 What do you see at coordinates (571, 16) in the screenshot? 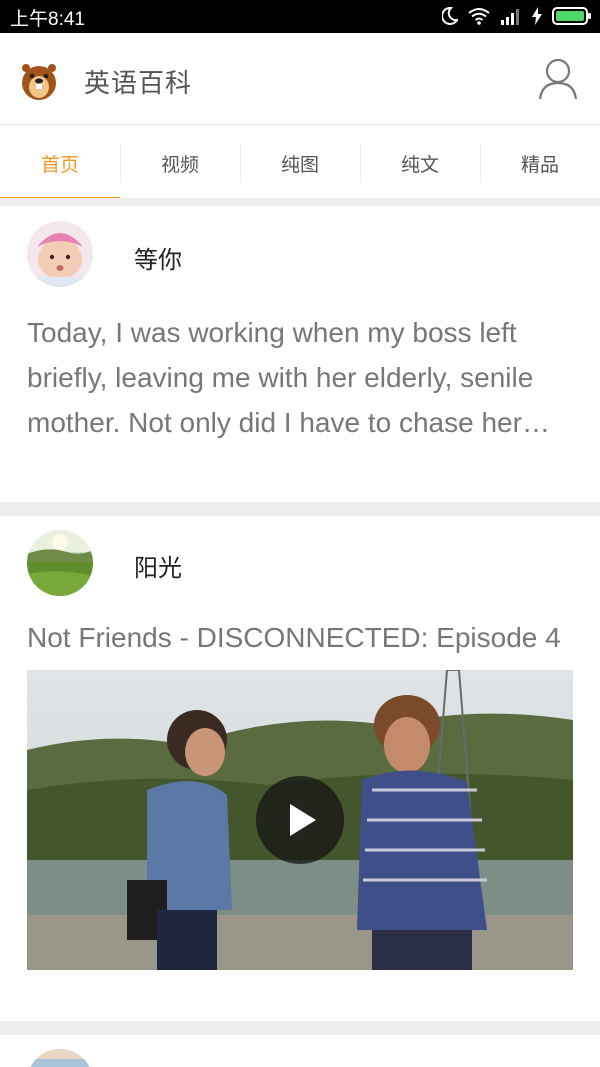
I see `battery-icon` at bounding box center [571, 16].